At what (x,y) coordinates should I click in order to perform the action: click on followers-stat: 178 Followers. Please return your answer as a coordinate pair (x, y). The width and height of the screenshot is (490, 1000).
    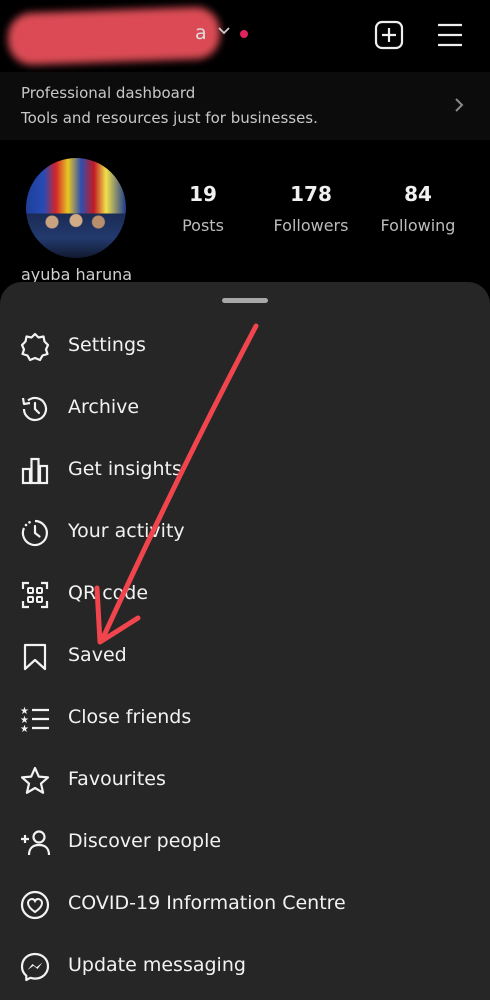
    Looking at the image, I should click on (311, 208).